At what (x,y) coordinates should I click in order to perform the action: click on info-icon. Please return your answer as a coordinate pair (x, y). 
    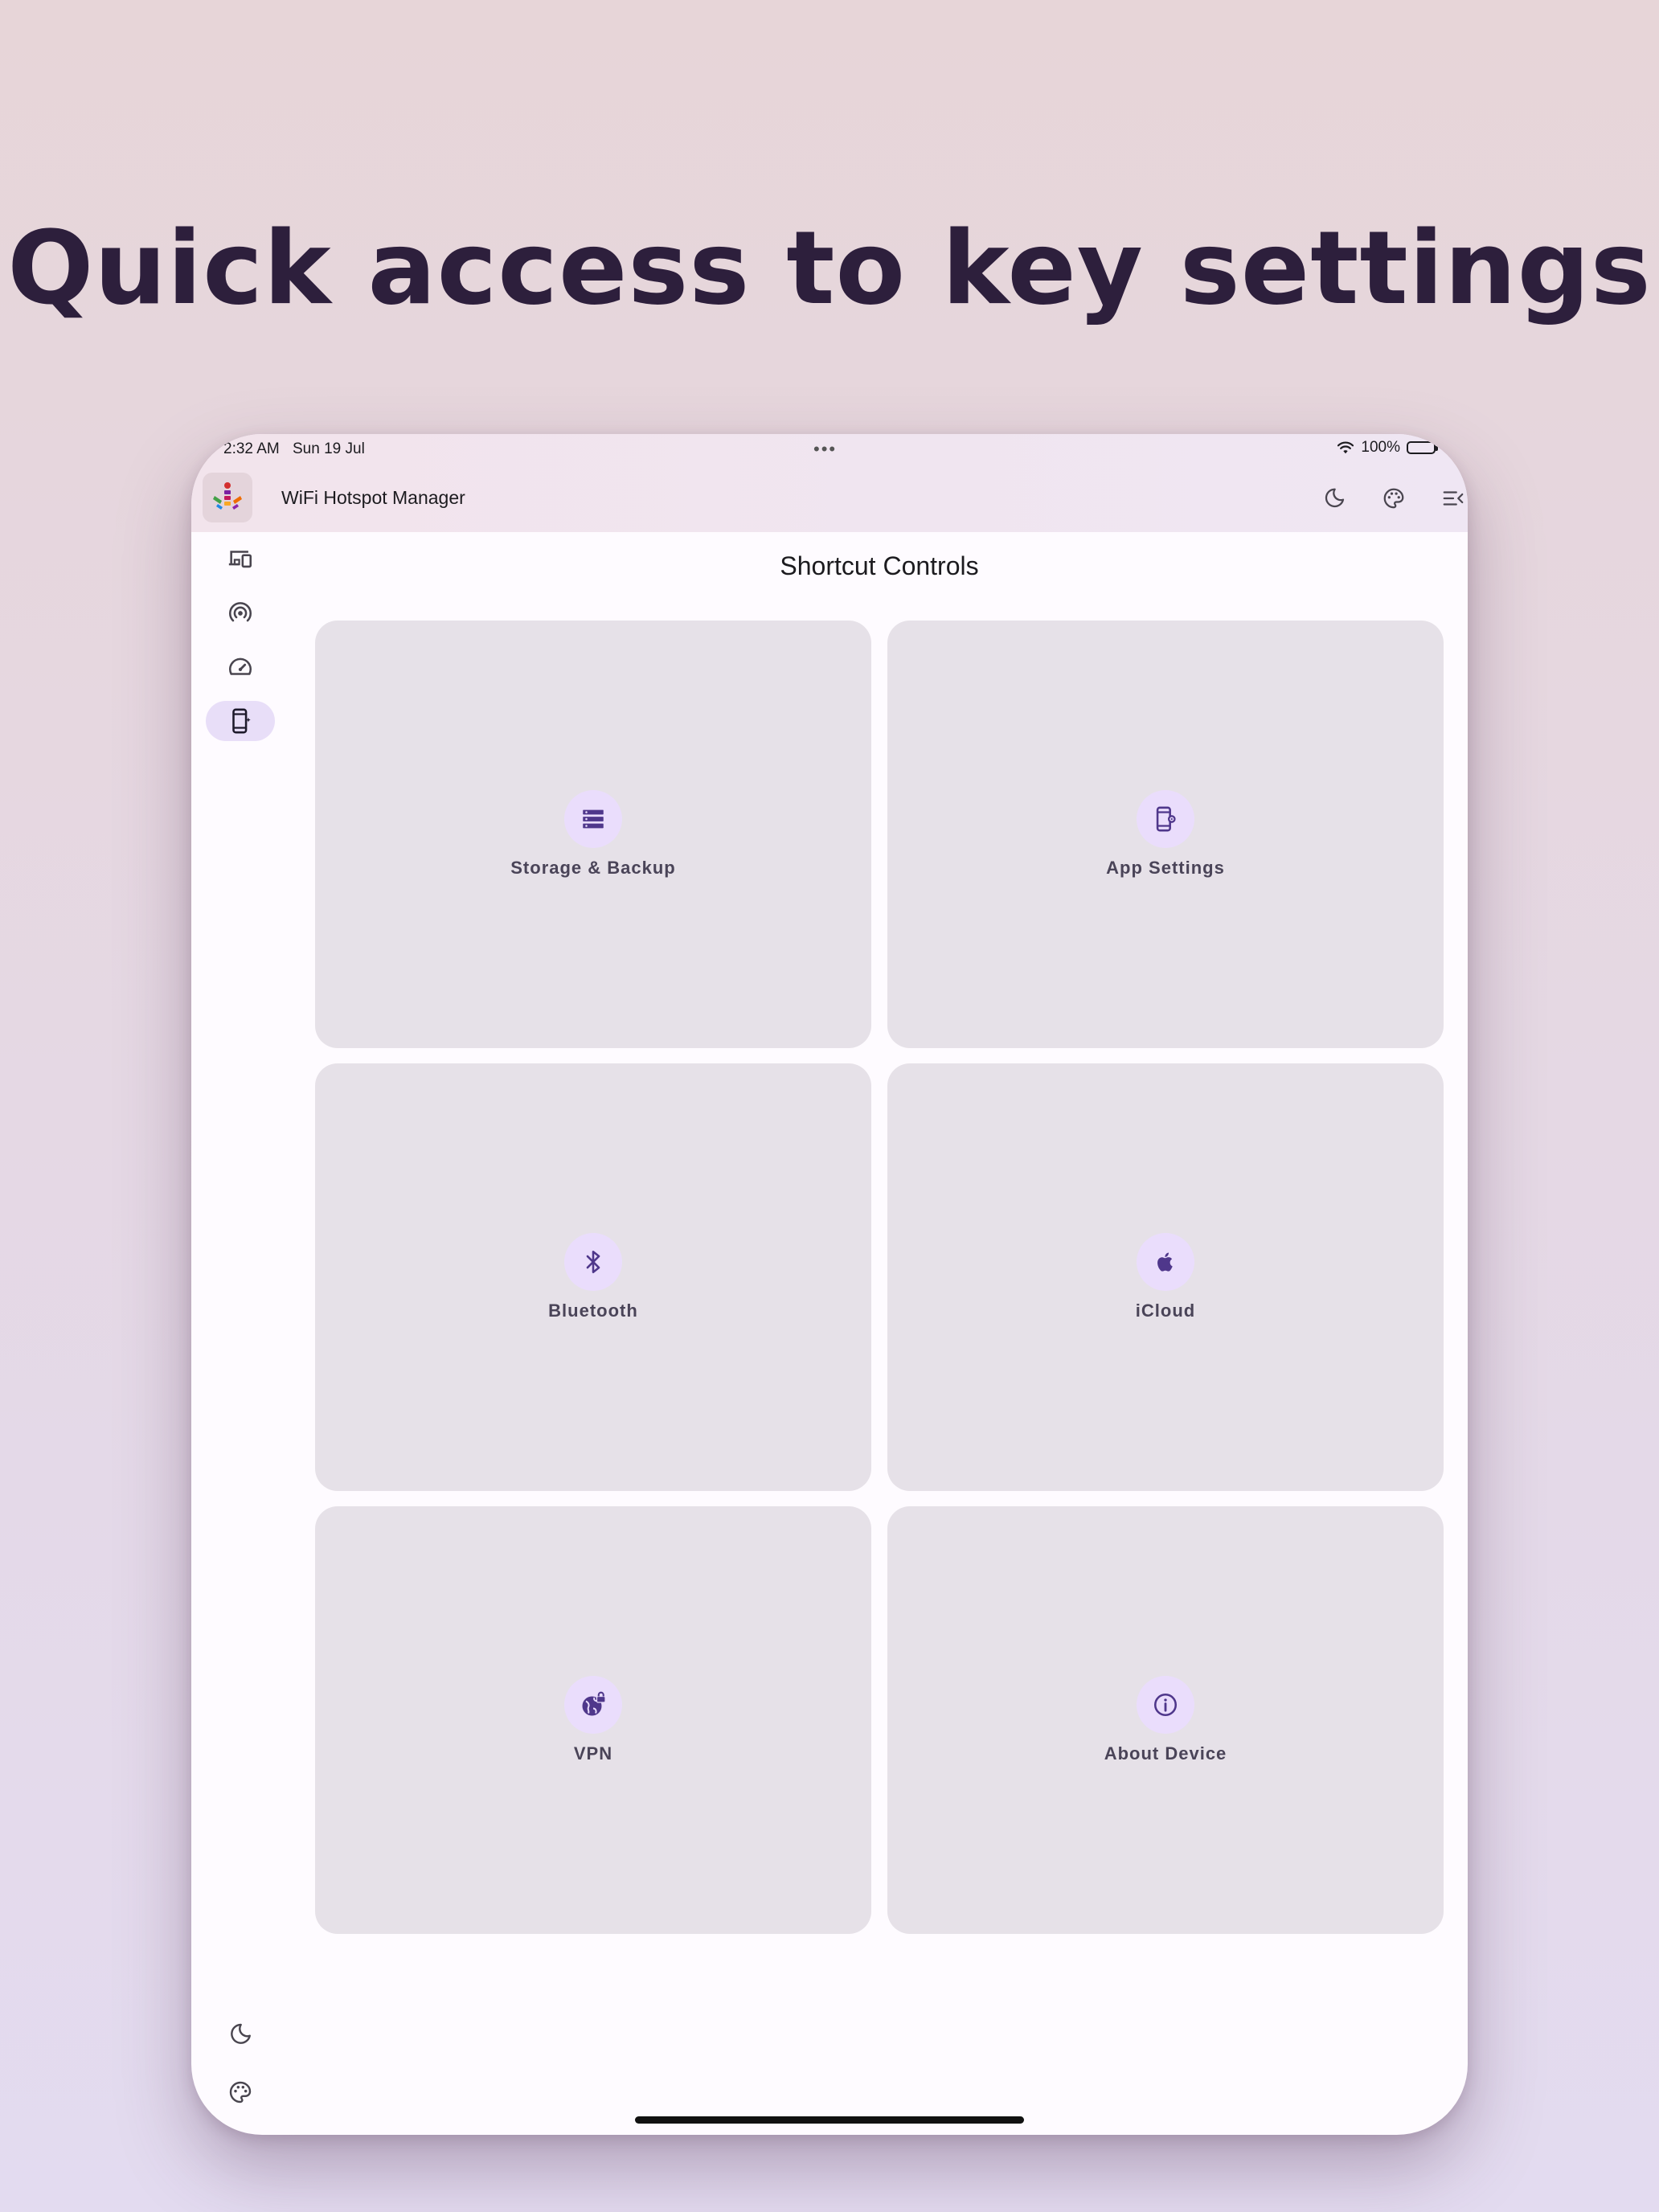
    Looking at the image, I should click on (1165, 1705).